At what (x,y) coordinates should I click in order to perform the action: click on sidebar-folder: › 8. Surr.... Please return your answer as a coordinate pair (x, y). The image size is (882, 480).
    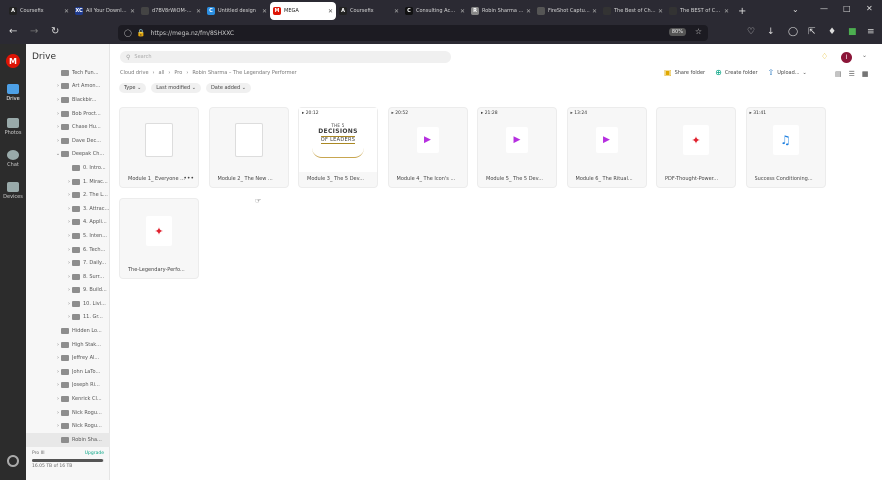
    Looking at the image, I should click on (68, 277).